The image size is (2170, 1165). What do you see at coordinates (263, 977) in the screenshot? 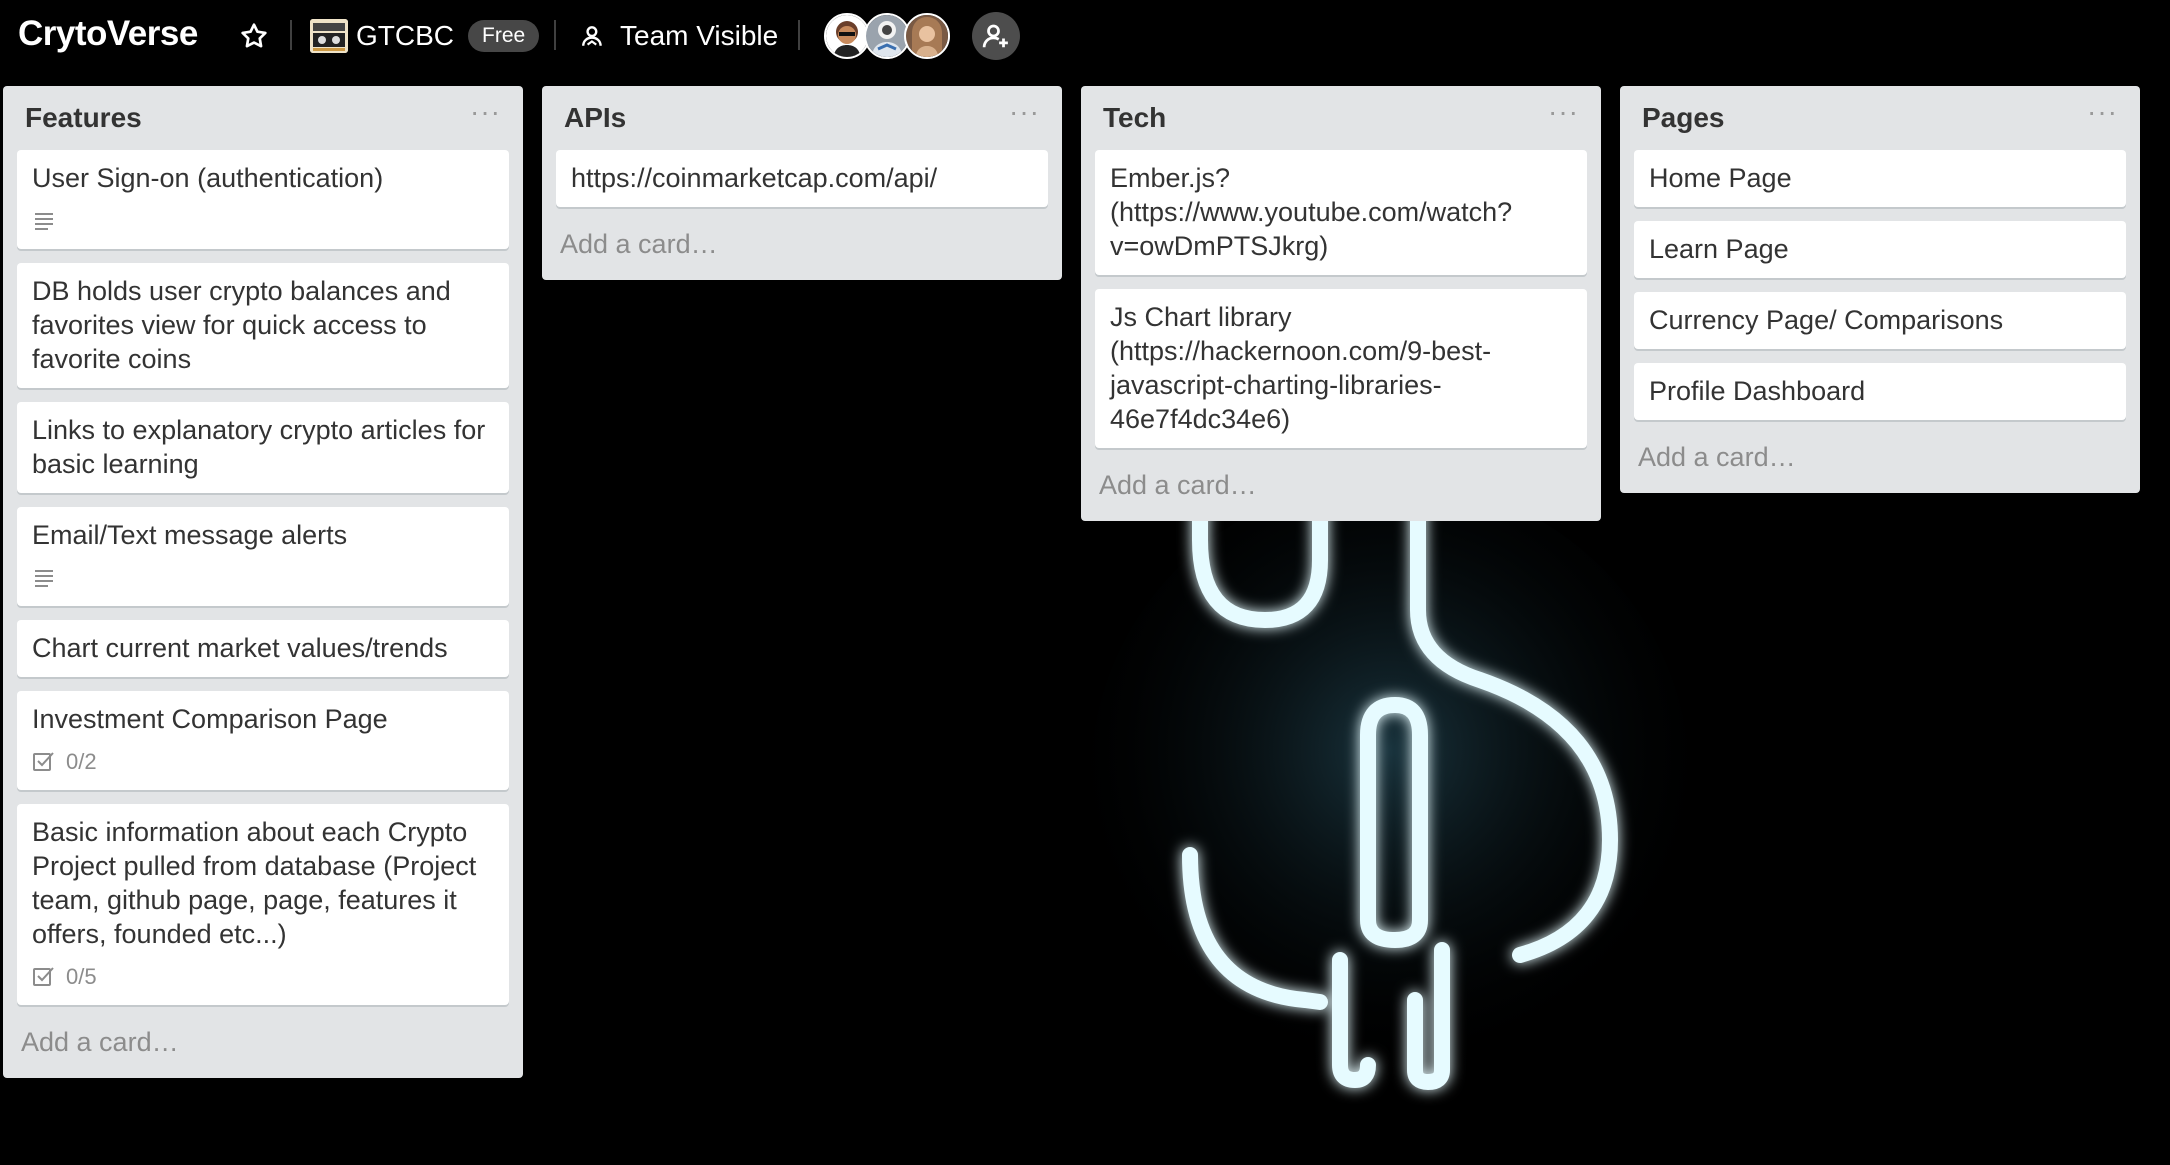
I see `card-badges: 0/5` at bounding box center [263, 977].